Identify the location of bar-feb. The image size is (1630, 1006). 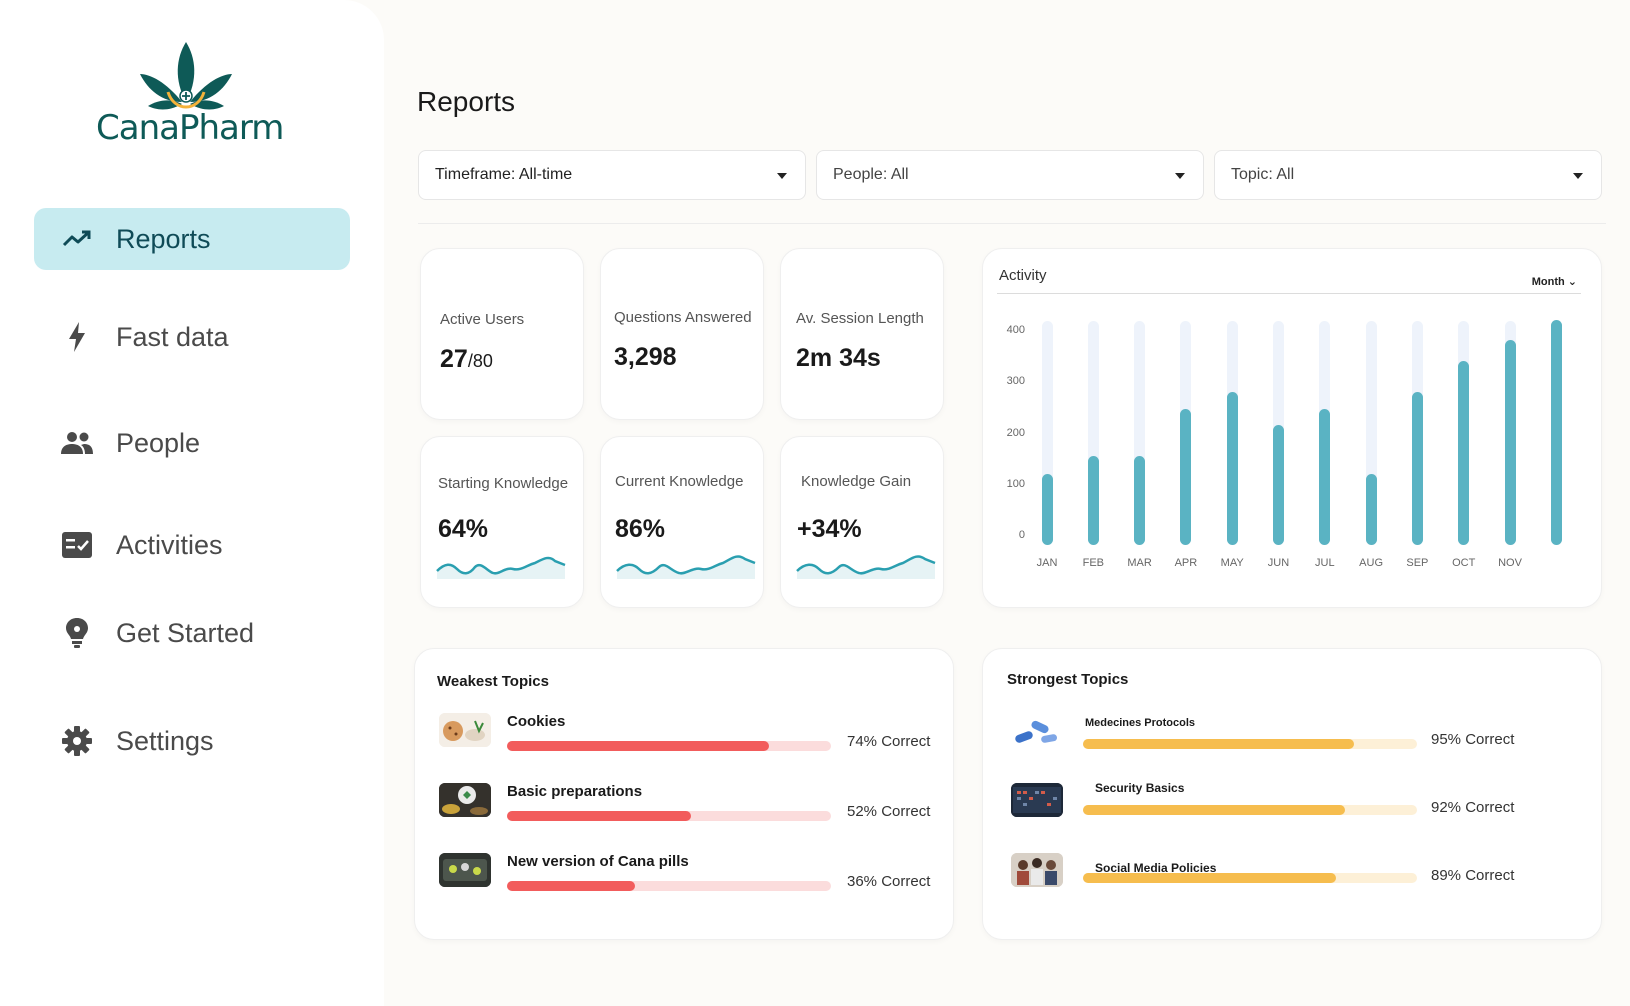
(1093, 500).